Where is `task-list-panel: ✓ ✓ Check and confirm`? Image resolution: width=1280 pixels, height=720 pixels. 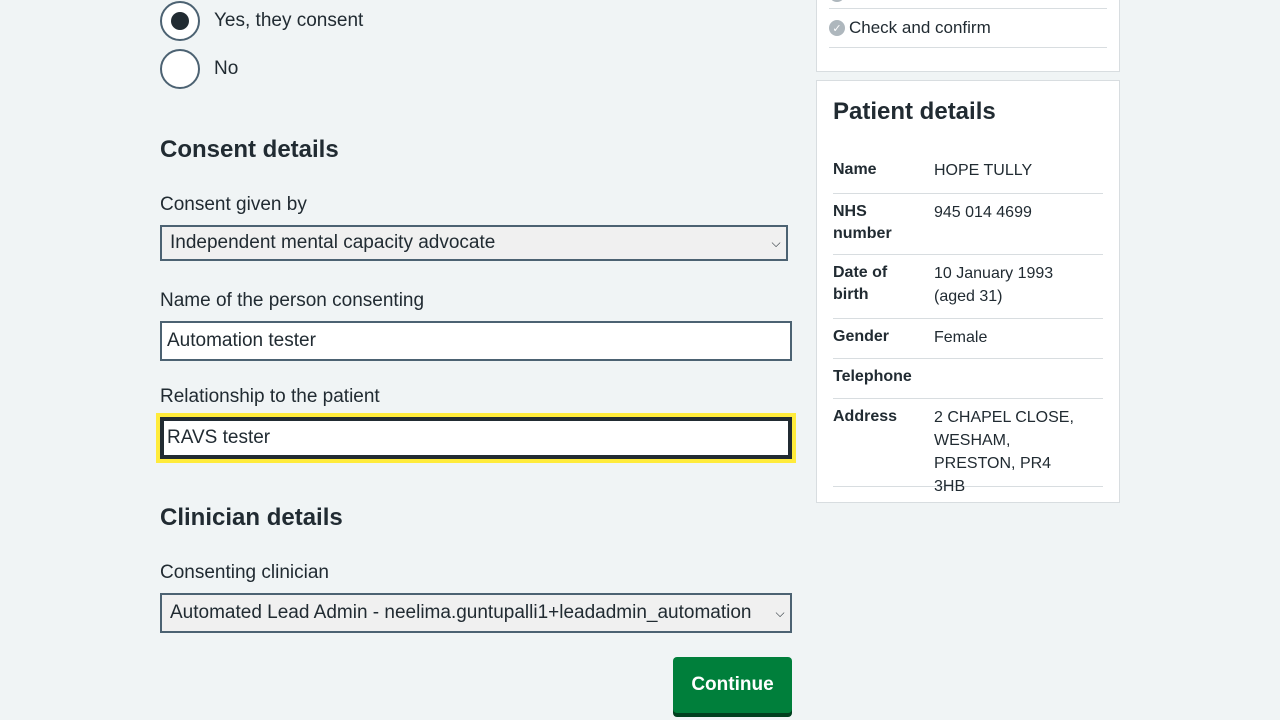 task-list-panel: ✓ ✓ Check and confirm is located at coordinates (968, 36).